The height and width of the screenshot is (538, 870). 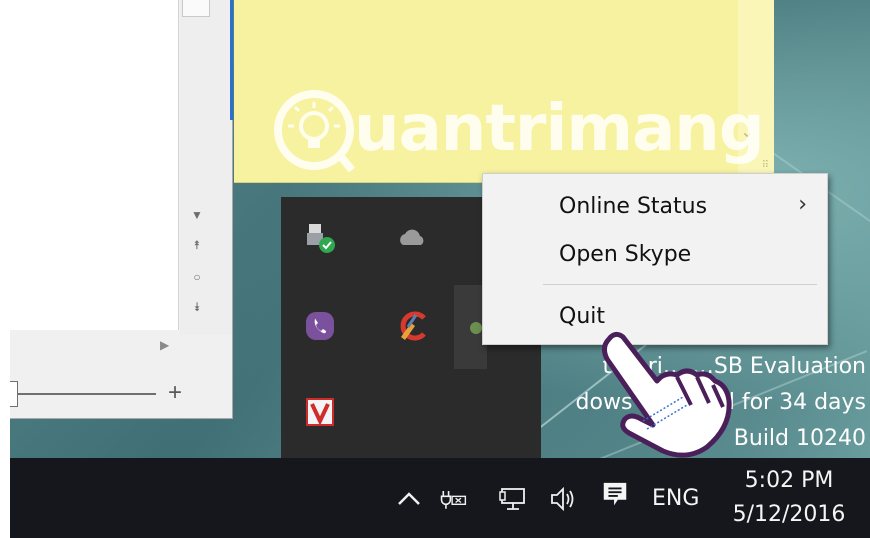 What do you see at coordinates (802, 204) in the screenshot?
I see `chevron-right-icon: ›` at bounding box center [802, 204].